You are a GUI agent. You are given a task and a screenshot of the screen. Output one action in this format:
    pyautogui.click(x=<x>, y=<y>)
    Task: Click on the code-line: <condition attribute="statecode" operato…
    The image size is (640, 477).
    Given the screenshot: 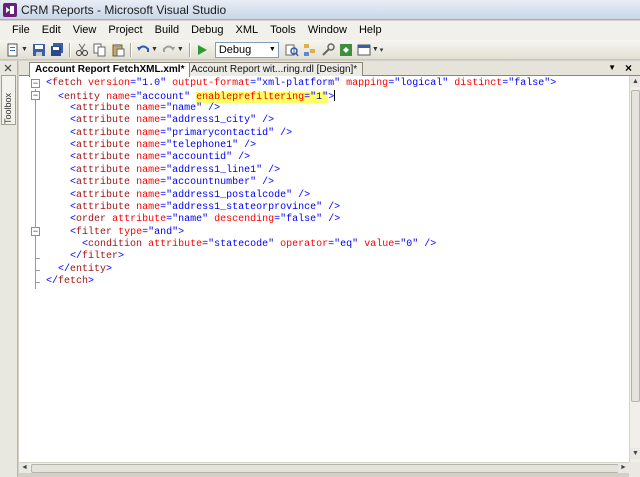 What is the action you would take?
    pyautogui.click(x=301, y=245)
    